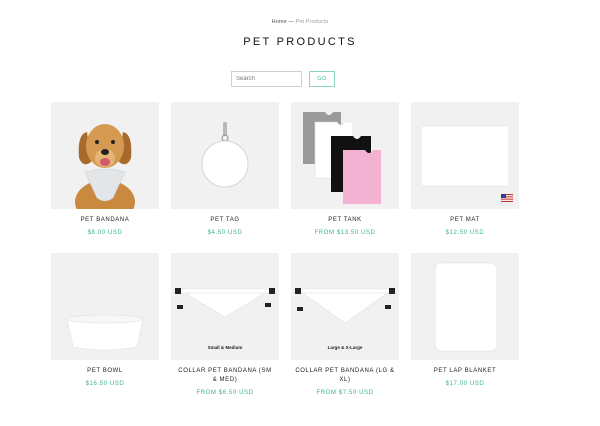 The height and width of the screenshot is (426, 600). I want to click on product-card-pet-tag: PET TAG $4.50 USD, so click(225, 169).